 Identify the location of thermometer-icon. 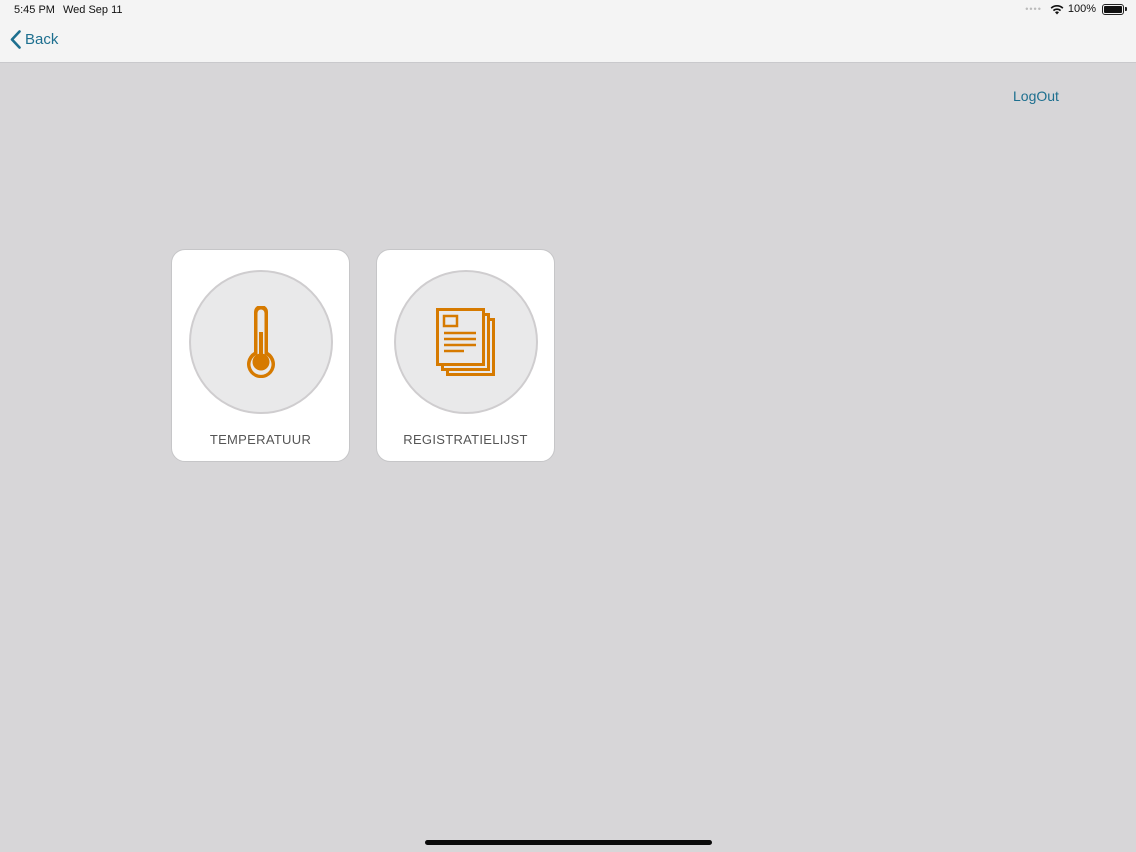
(261, 342).